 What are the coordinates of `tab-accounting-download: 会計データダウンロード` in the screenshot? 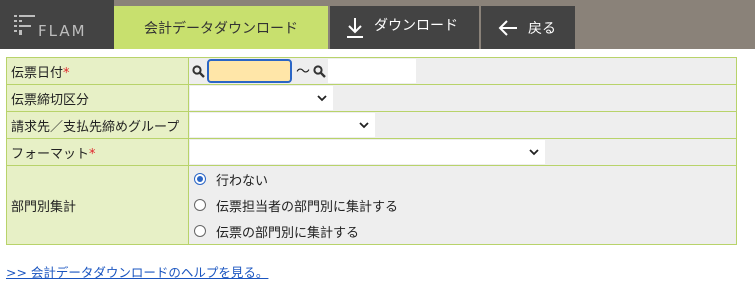 It's located at (221, 27).